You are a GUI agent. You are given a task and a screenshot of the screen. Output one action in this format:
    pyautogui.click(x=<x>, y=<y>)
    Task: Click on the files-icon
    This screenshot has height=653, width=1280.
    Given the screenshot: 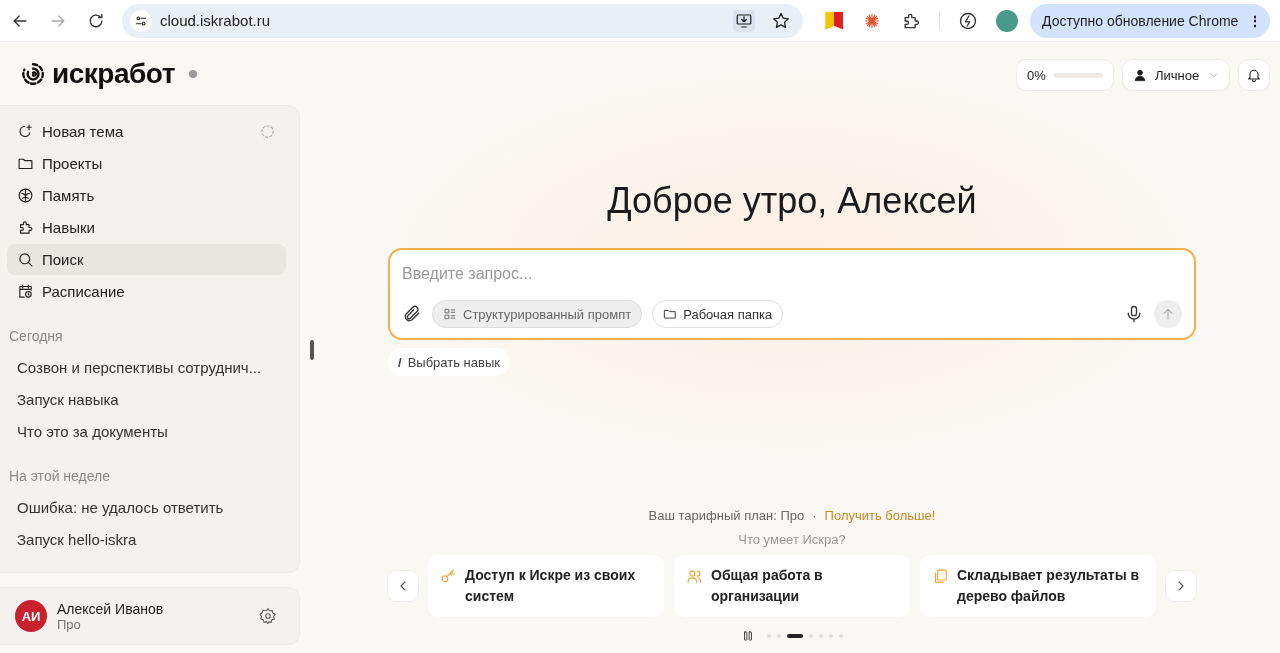 What is the action you would take?
    pyautogui.click(x=940, y=576)
    